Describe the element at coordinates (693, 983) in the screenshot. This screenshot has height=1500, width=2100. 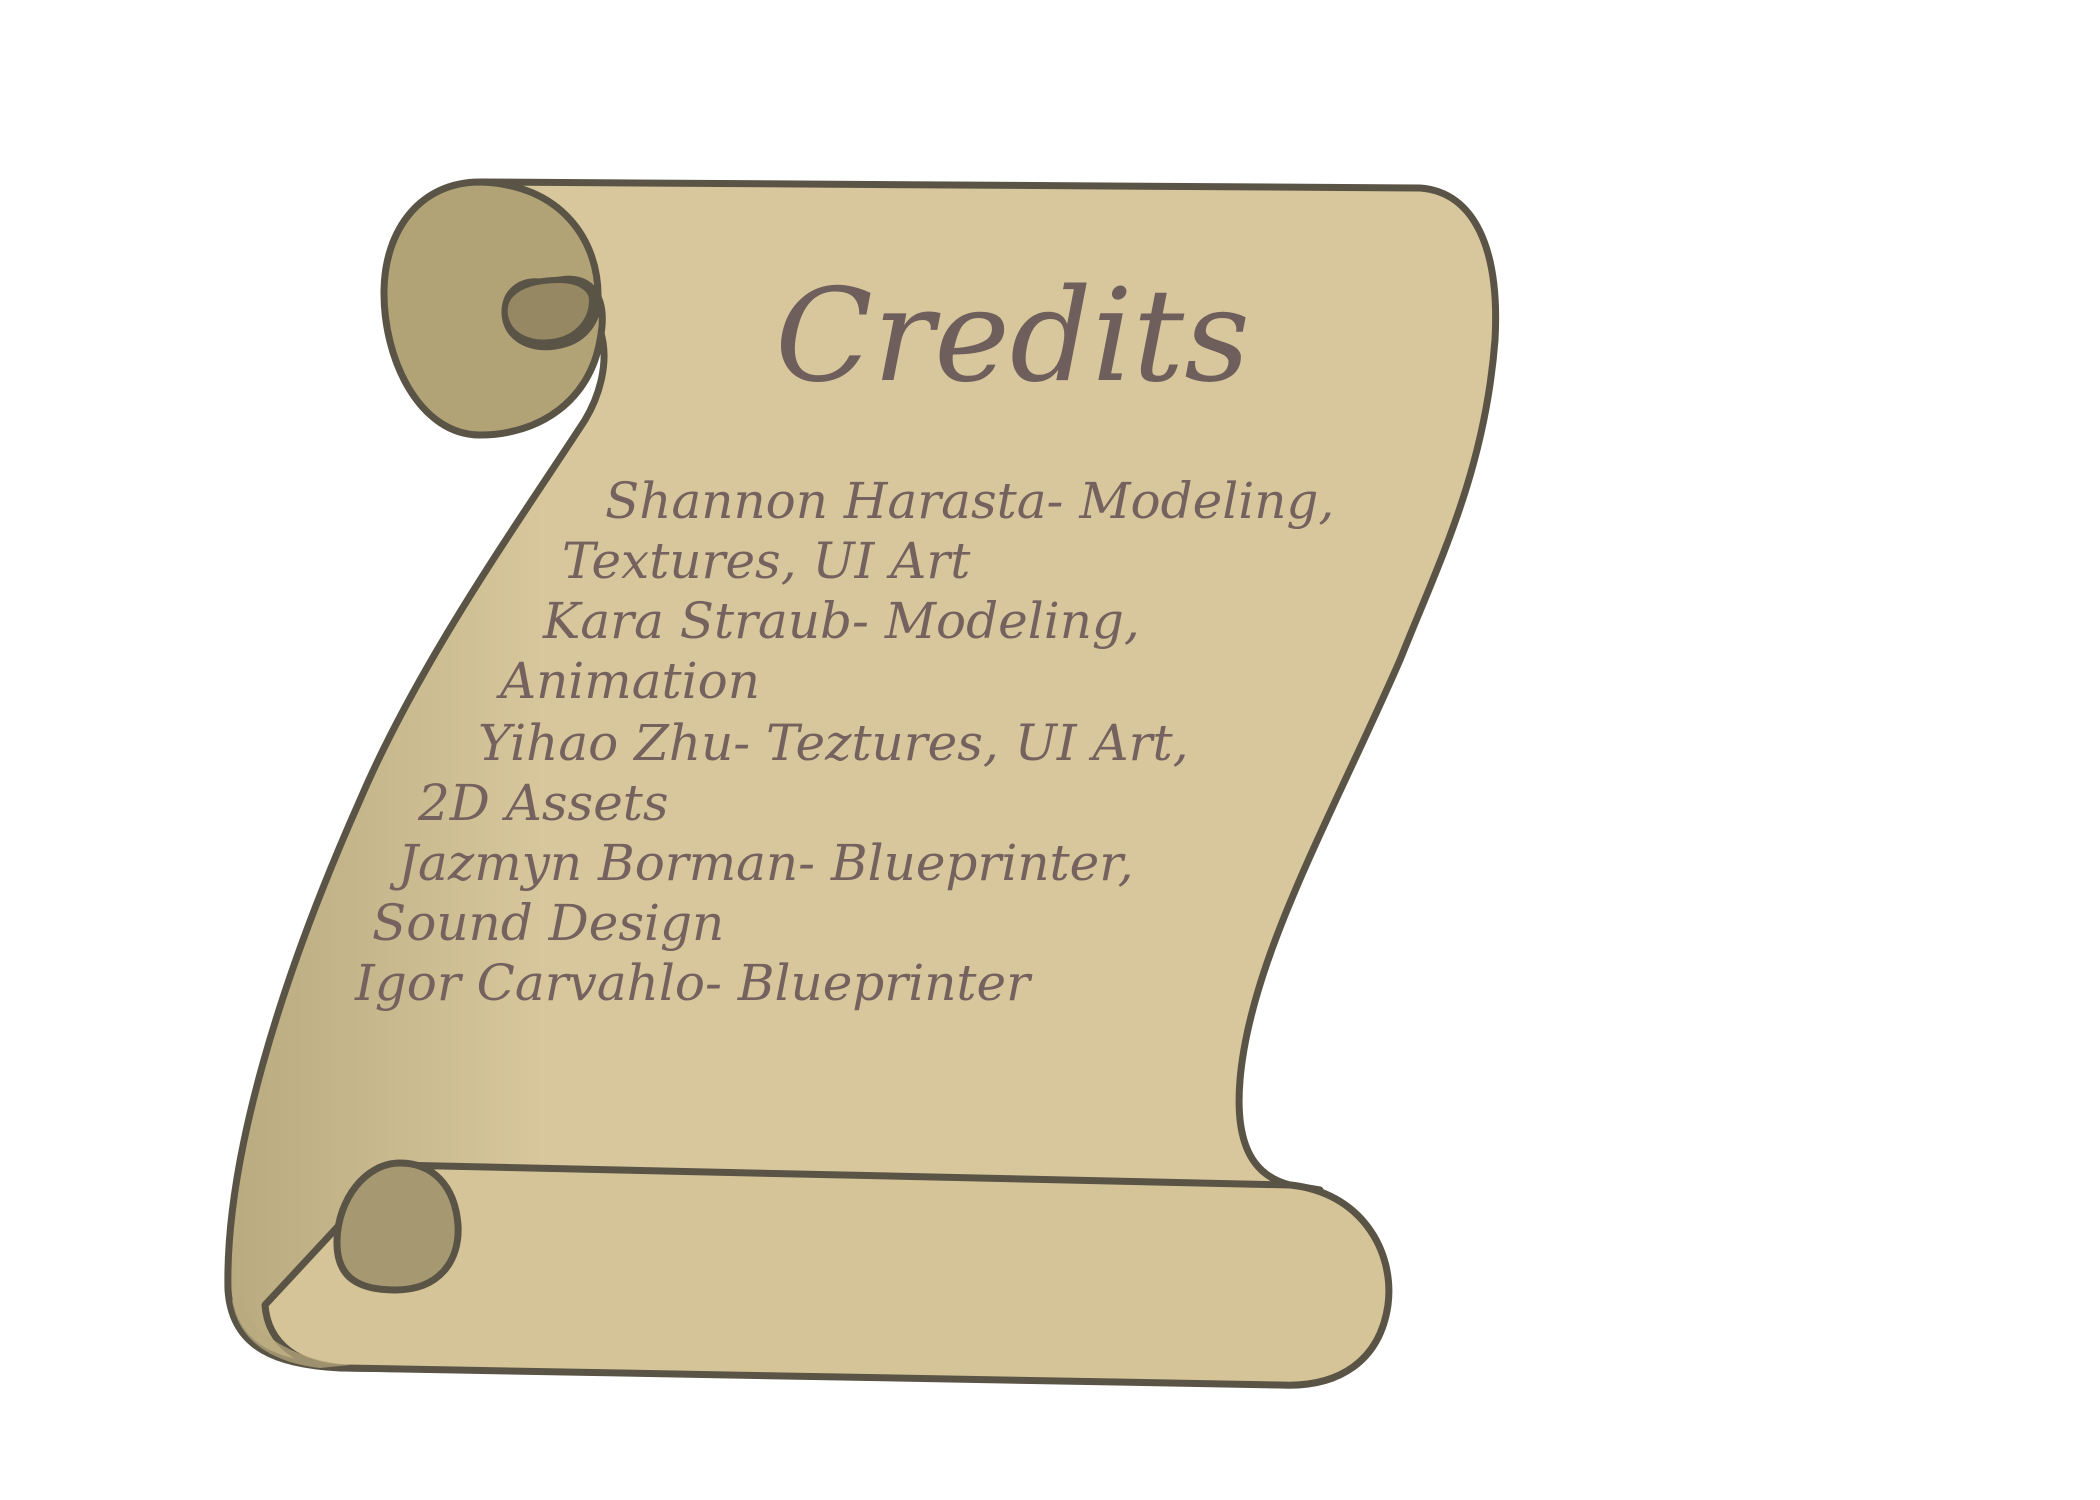
I see `credit-line-9: Igor Carvahlo- Blueprinter` at that location.